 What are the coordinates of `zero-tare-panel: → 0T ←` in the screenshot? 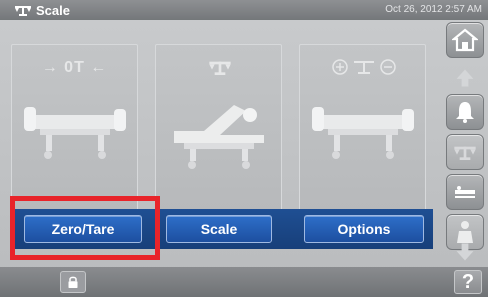 It's located at (74, 127).